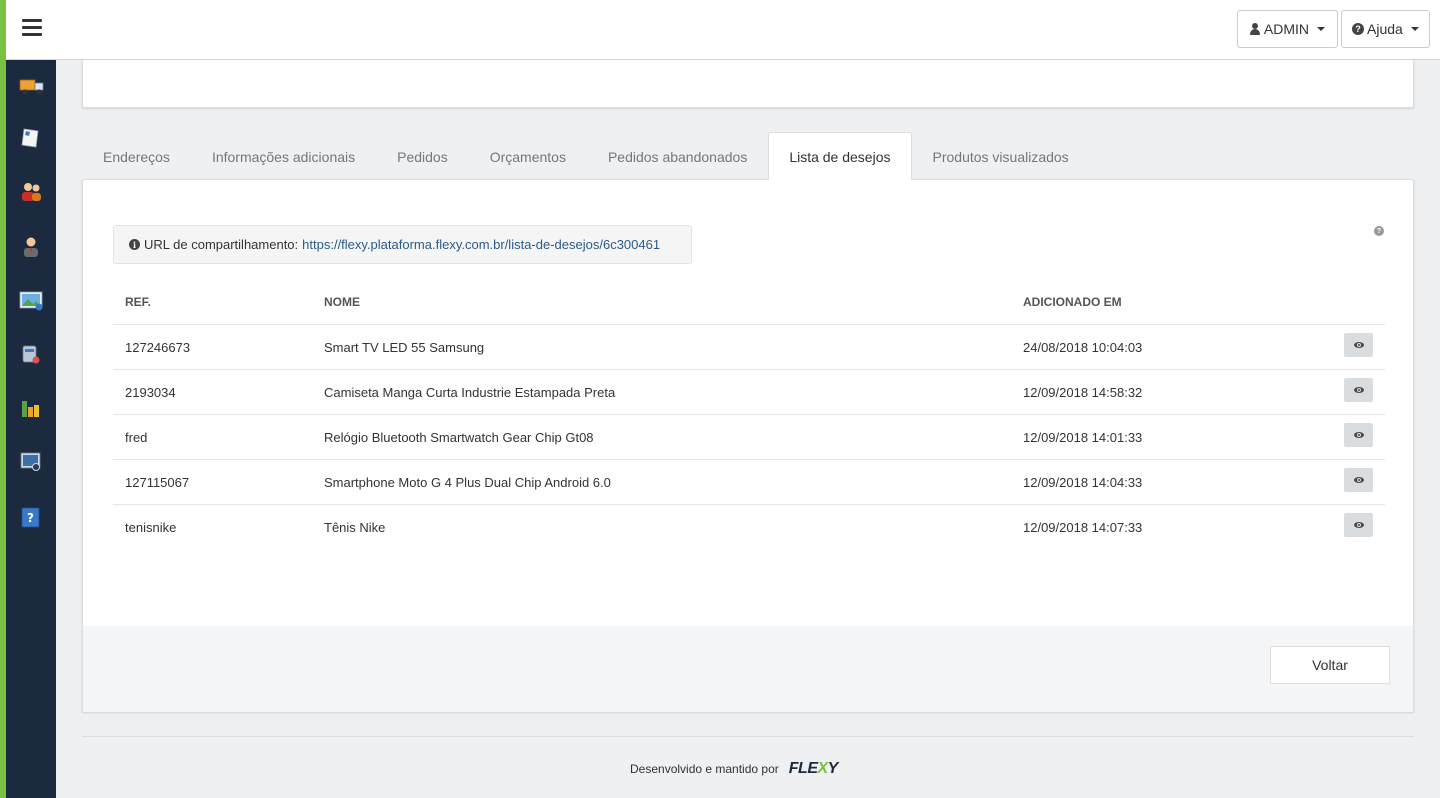  Describe the element at coordinates (748, 736) in the screenshot. I see `footer-divider` at that location.